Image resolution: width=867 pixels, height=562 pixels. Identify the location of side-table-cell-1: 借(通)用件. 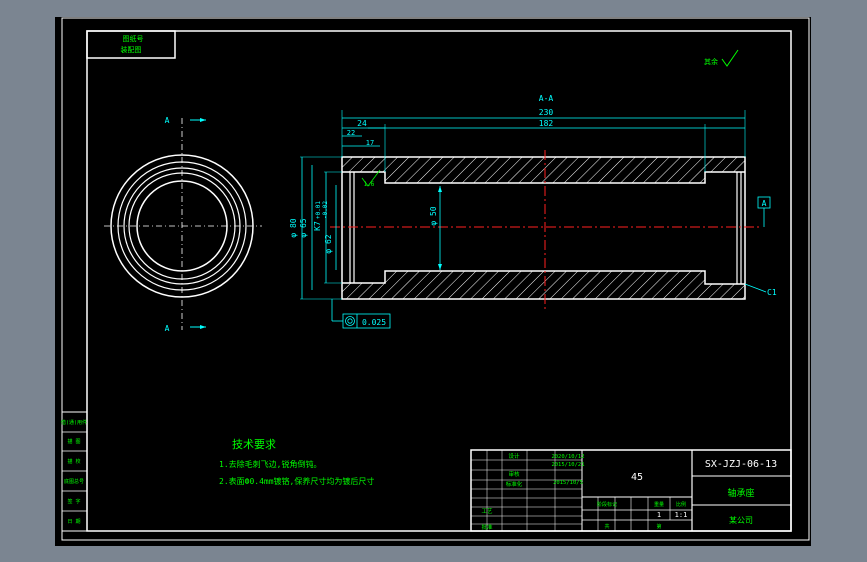
(74, 422).